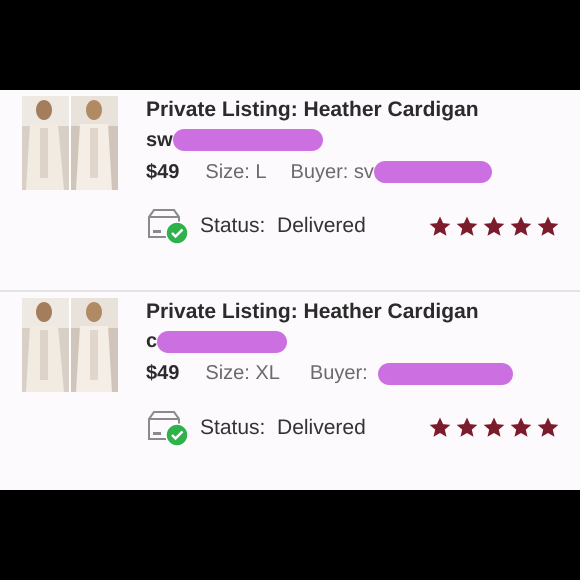 Image resolution: width=580 pixels, height=580 pixels. What do you see at coordinates (236, 172) in the screenshot?
I see `size-label: Size: L` at bounding box center [236, 172].